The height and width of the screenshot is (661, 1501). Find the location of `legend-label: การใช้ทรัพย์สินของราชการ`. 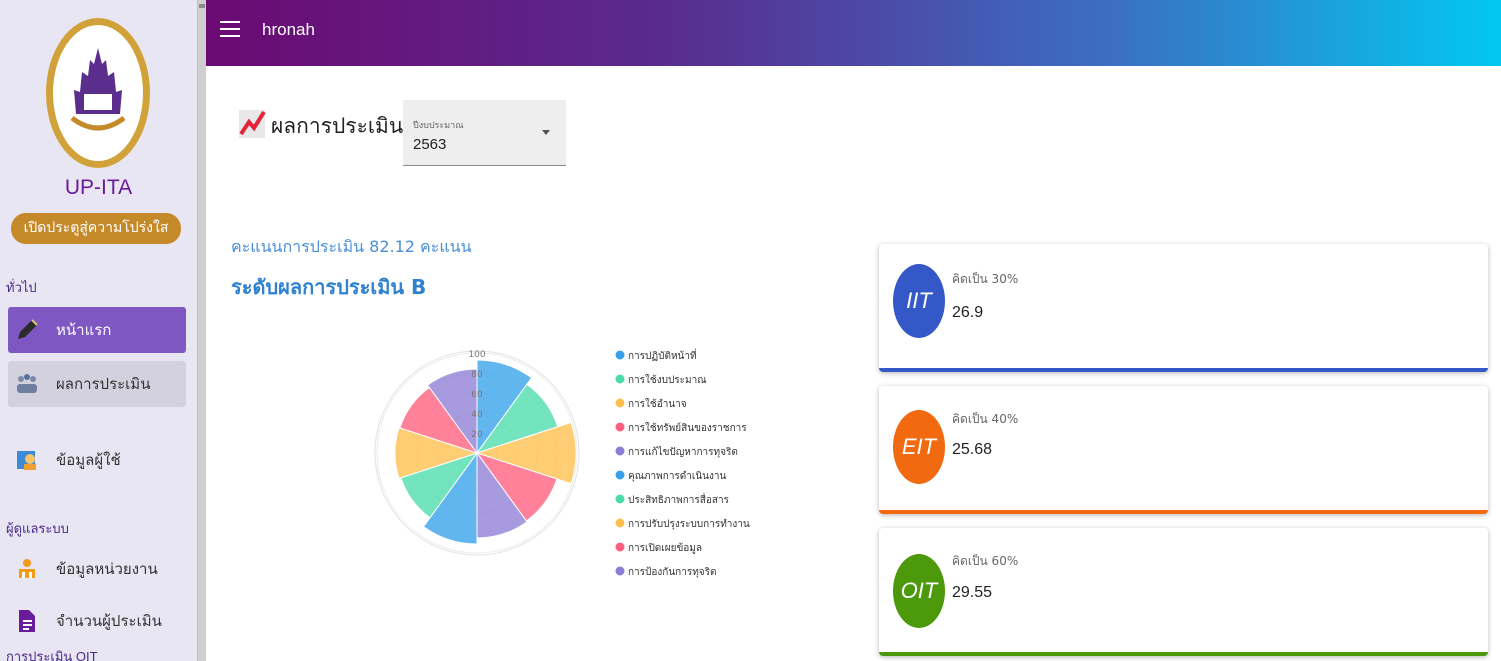

legend-label: การใช้ทรัพย์สินของราชการ is located at coordinates (687, 428).